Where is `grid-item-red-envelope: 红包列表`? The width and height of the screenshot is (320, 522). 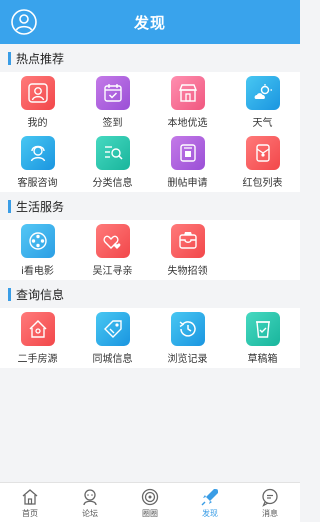 grid-item-red-envelope: 红包列表 is located at coordinates (262, 162).